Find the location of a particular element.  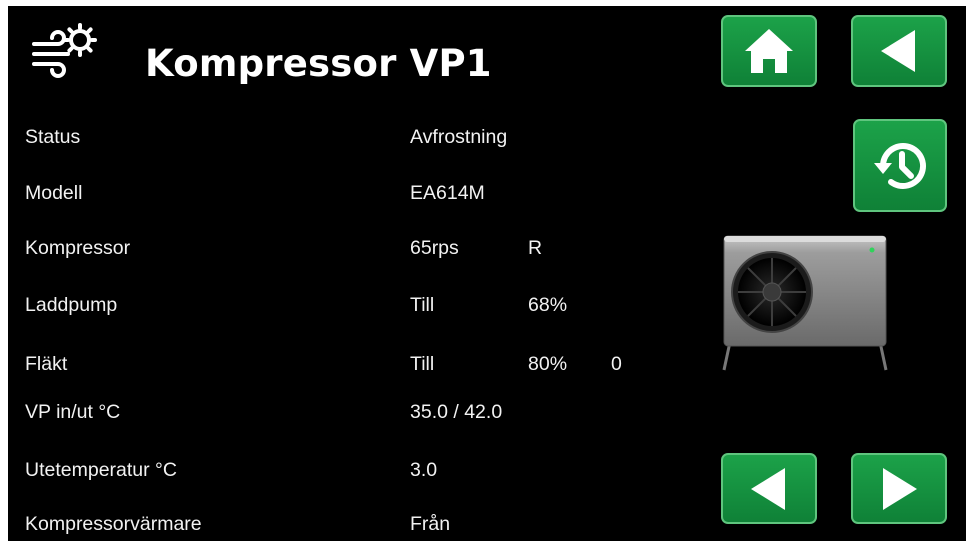

row-value: 35.0 / 42.0 is located at coordinates (456, 412).